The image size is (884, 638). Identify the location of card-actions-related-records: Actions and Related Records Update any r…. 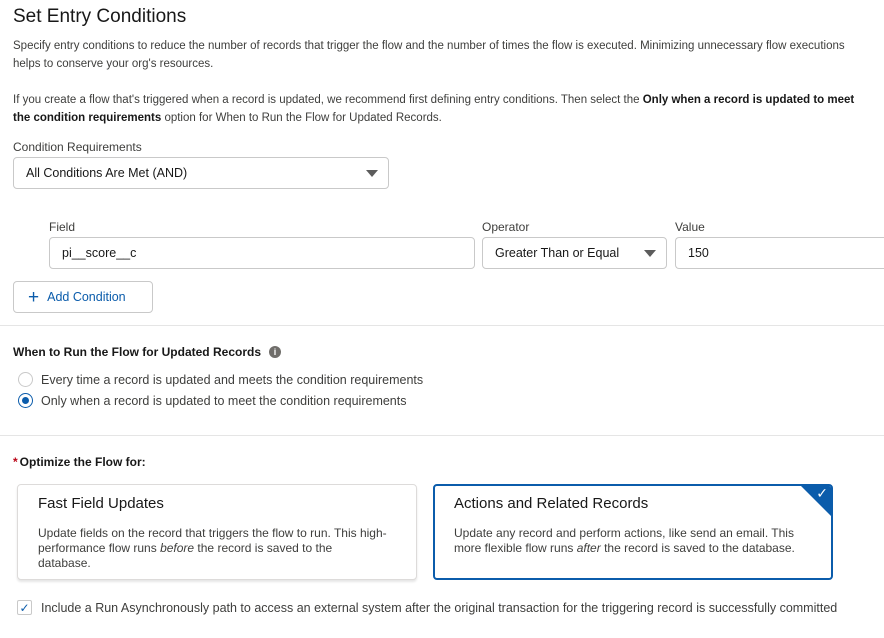
(633, 532).